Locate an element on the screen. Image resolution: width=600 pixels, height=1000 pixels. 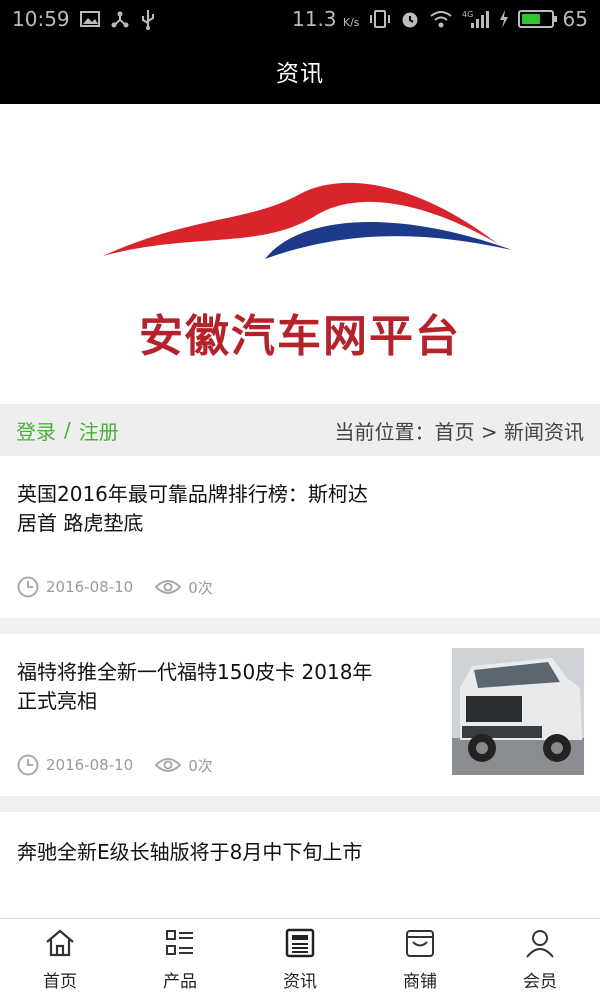
nav-label: 商铺 is located at coordinates (420, 982).